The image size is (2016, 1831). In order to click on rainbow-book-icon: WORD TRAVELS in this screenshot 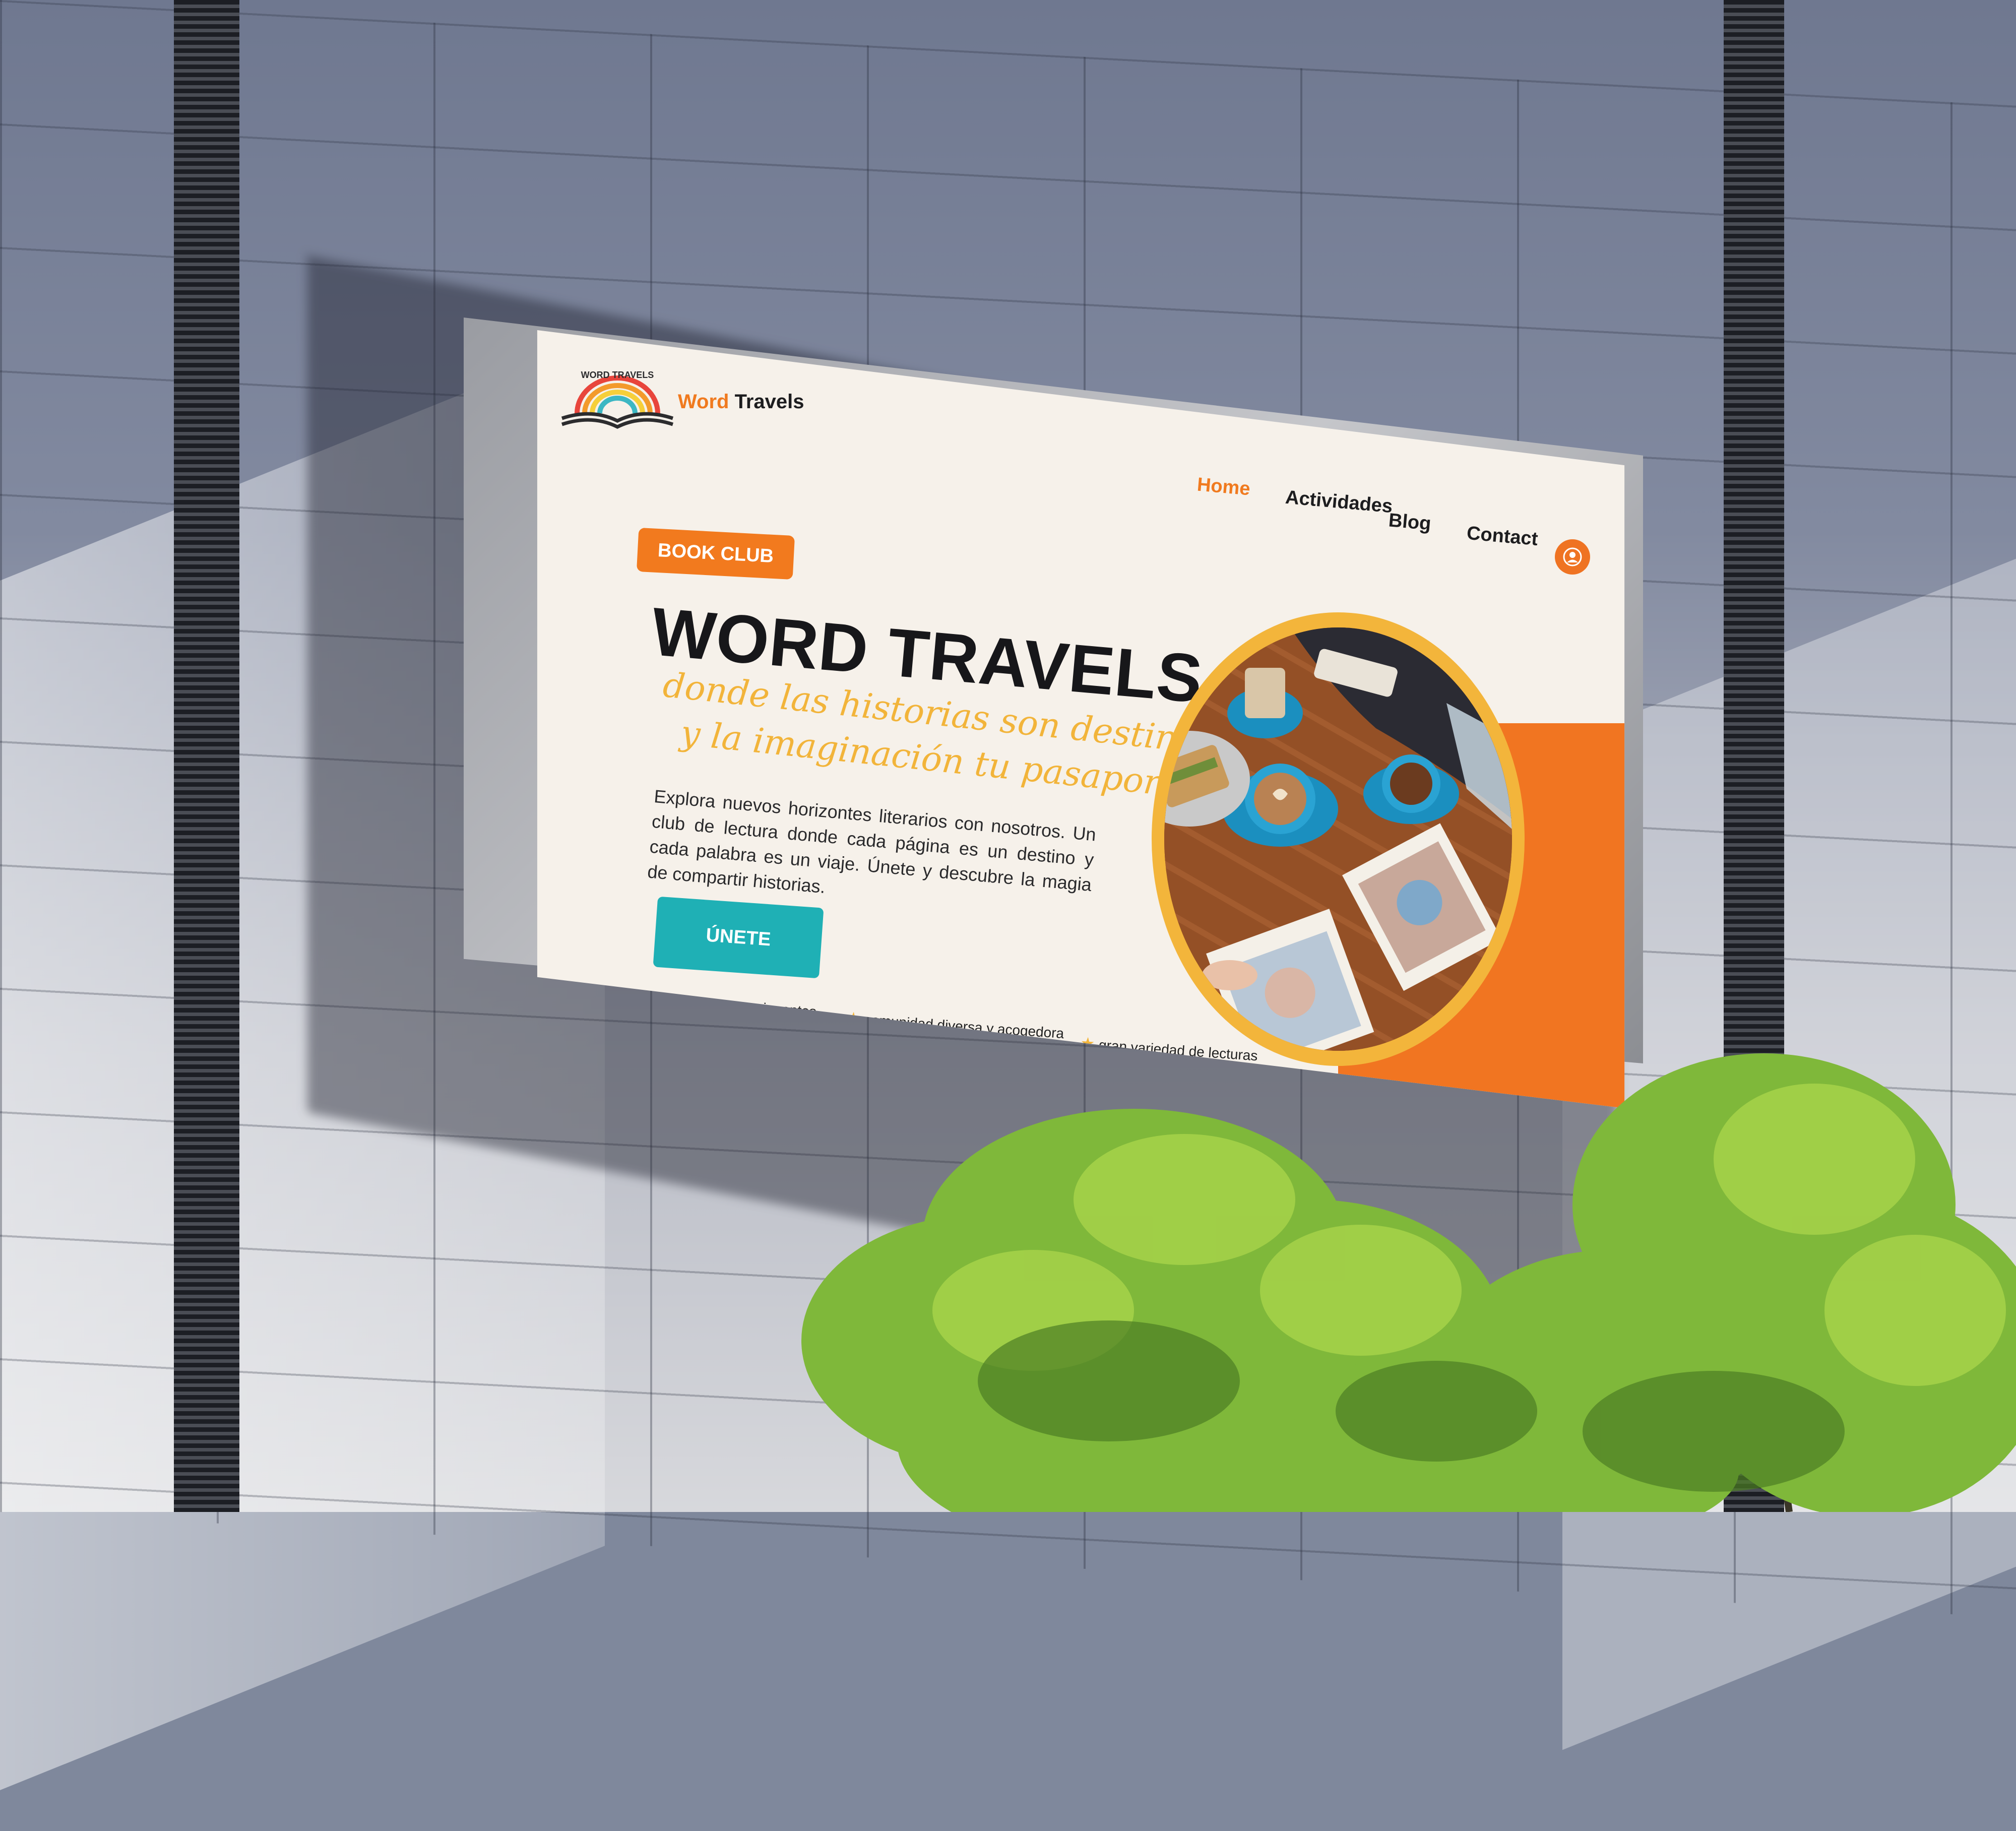, I will do `click(617, 399)`.